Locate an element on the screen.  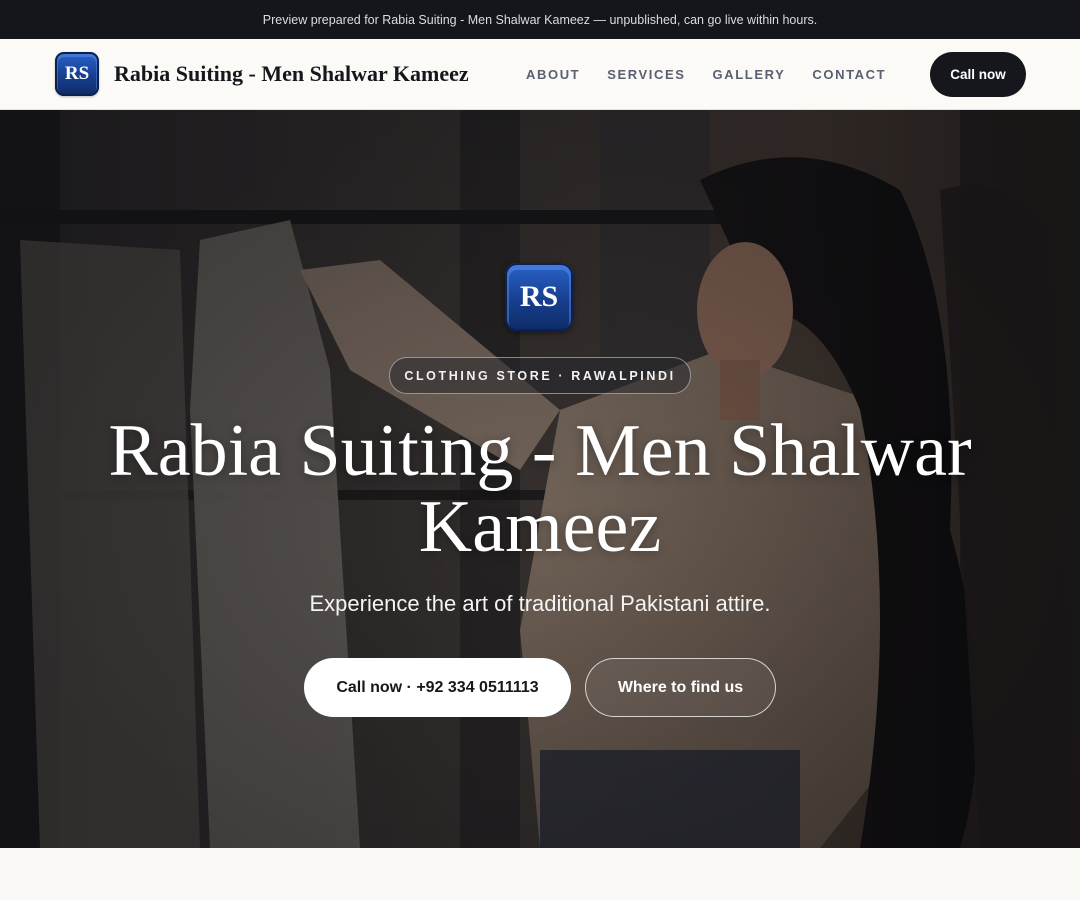
nav-link-services: SERVICES is located at coordinates (646, 74).